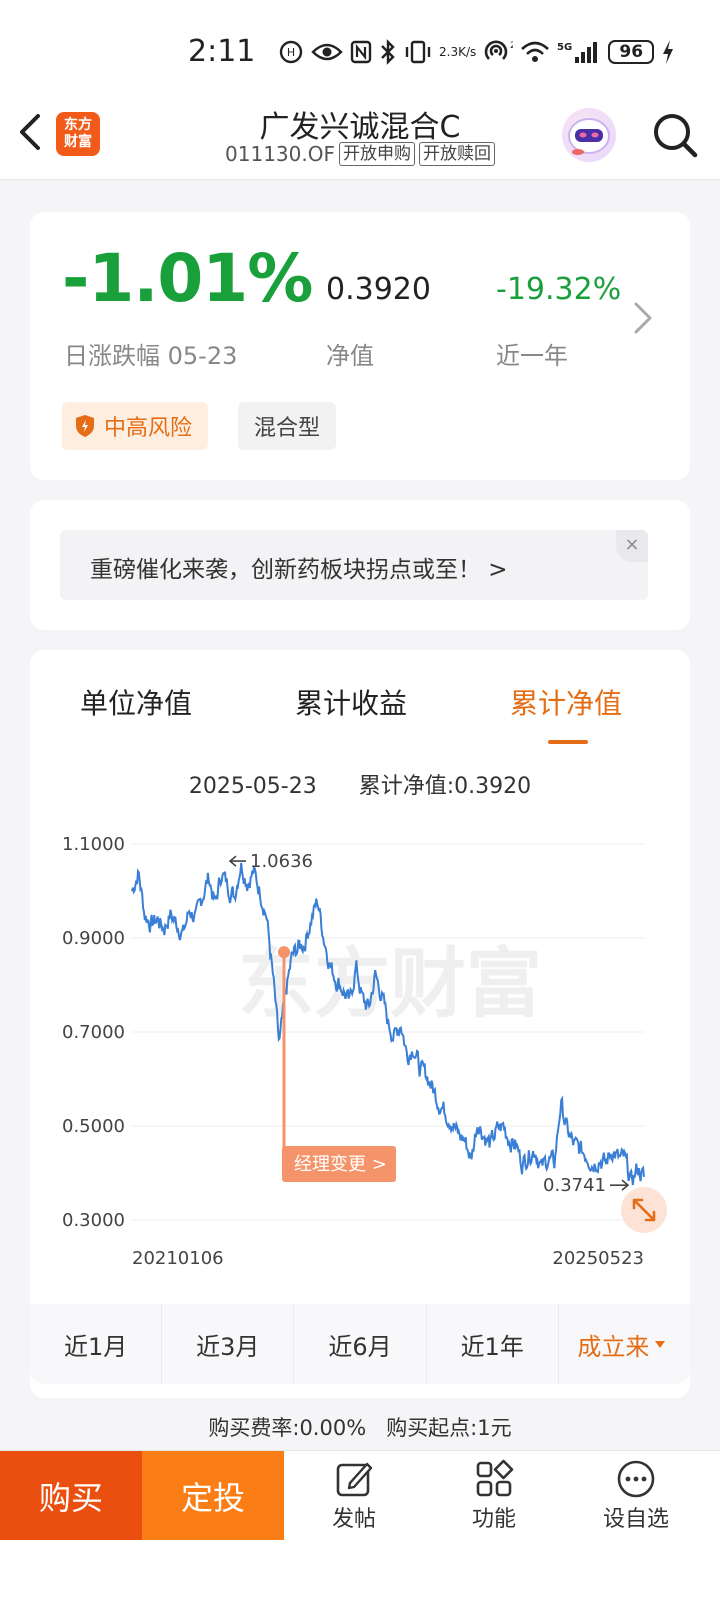 The image size is (720, 1600). What do you see at coordinates (494, 1498) in the screenshot?
I see `function-button: 功能` at bounding box center [494, 1498].